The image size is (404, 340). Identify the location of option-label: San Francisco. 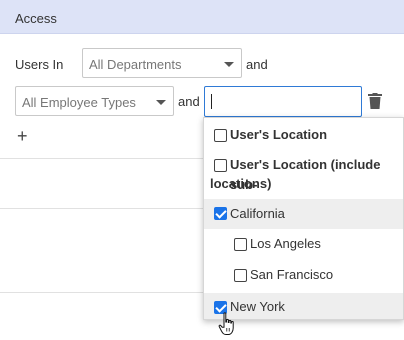
(292, 274).